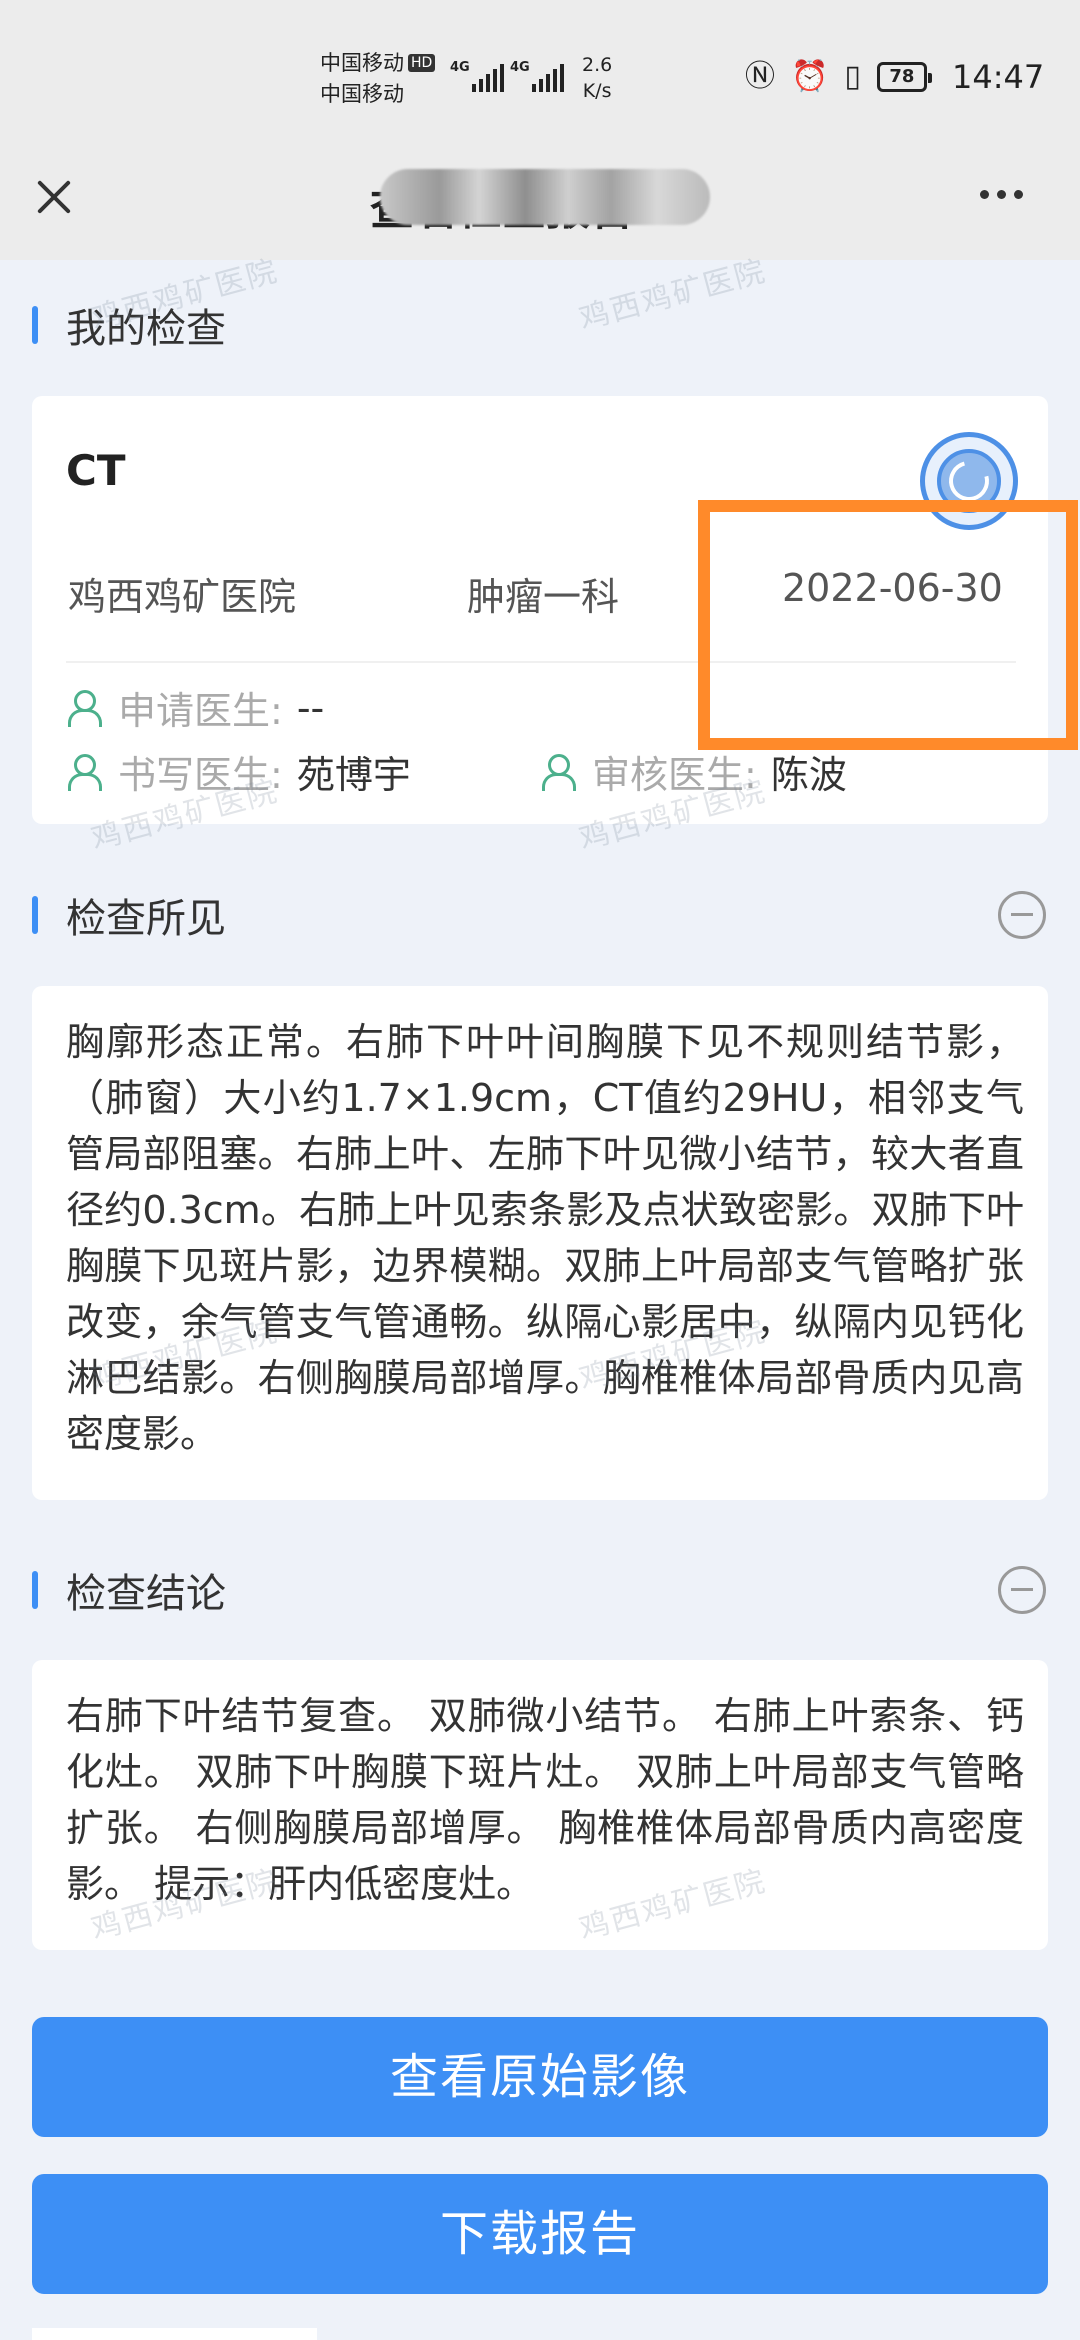  Describe the element at coordinates (1022, 915) in the screenshot. I see `collapse-findings-icon` at that location.